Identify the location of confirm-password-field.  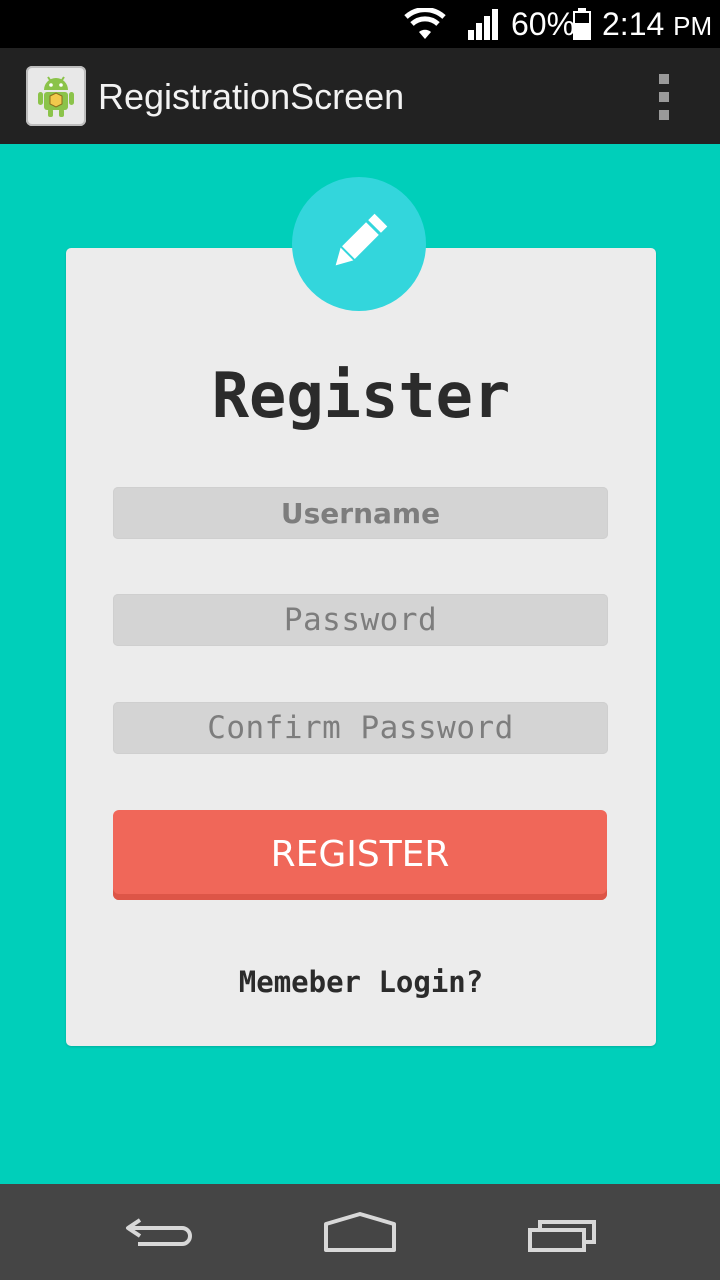
(360, 728).